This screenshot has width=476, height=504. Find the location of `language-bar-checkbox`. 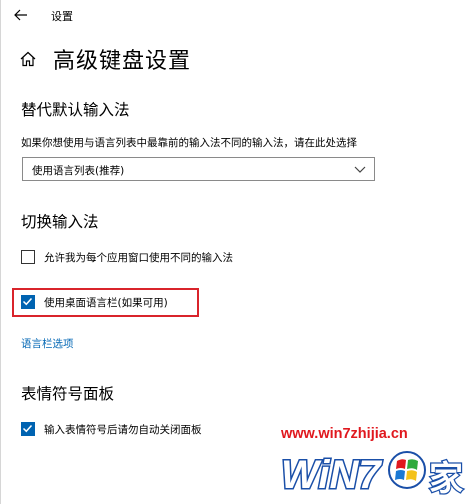

language-bar-checkbox is located at coordinates (28, 302).